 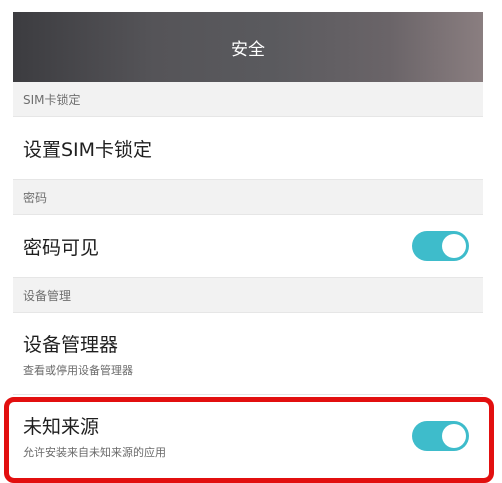 What do you see at coordinates (248, 49) in the screenshot?
I see `page-title: 安全` at bounding box center [248, 49].